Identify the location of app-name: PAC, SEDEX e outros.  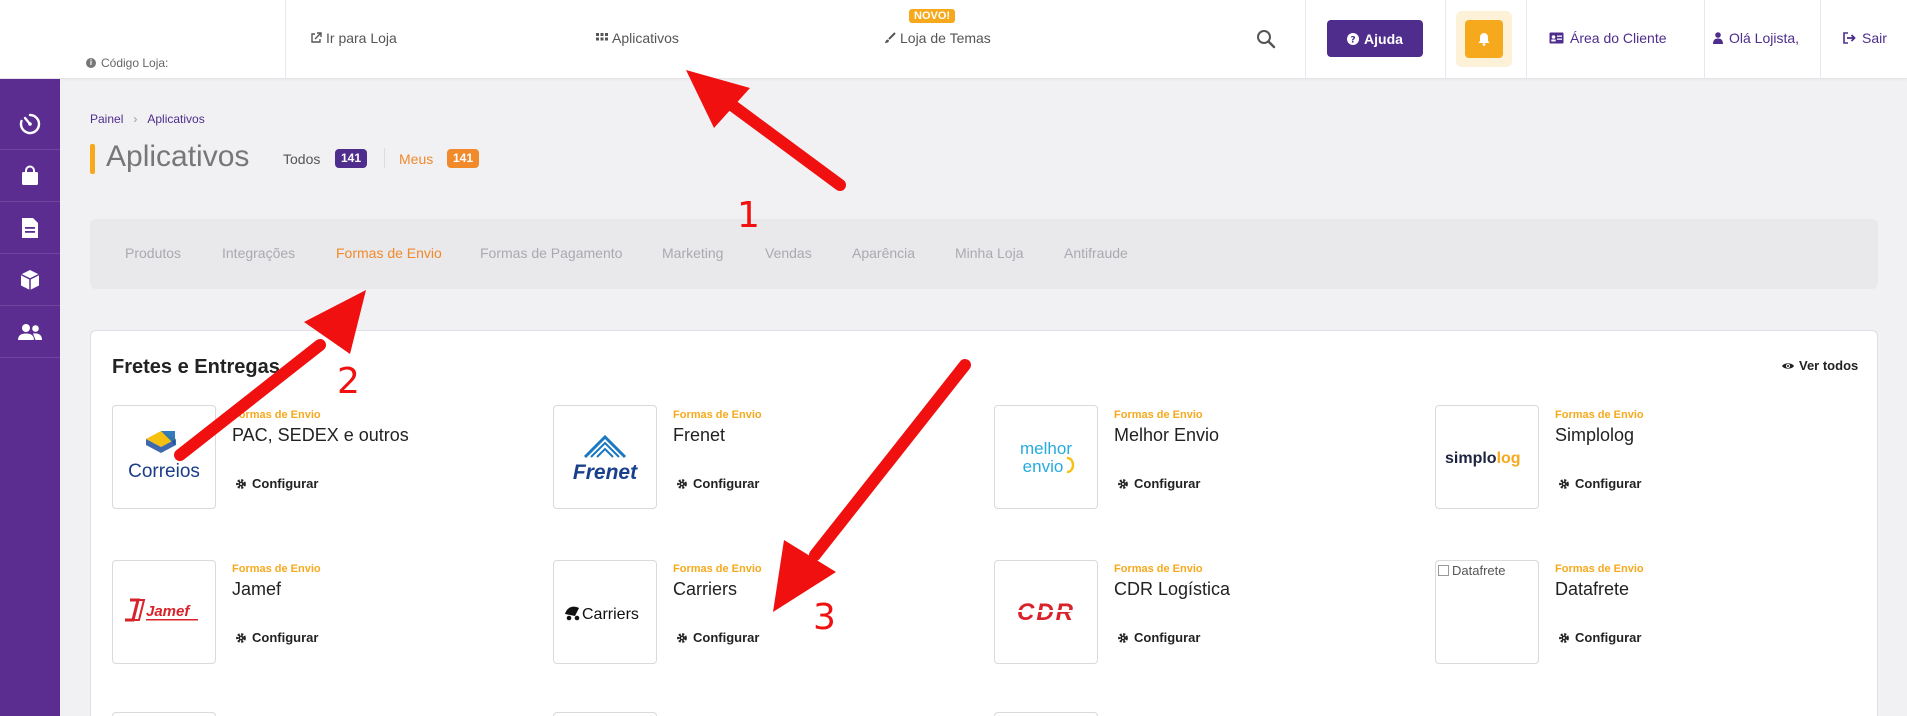
(320, 435).